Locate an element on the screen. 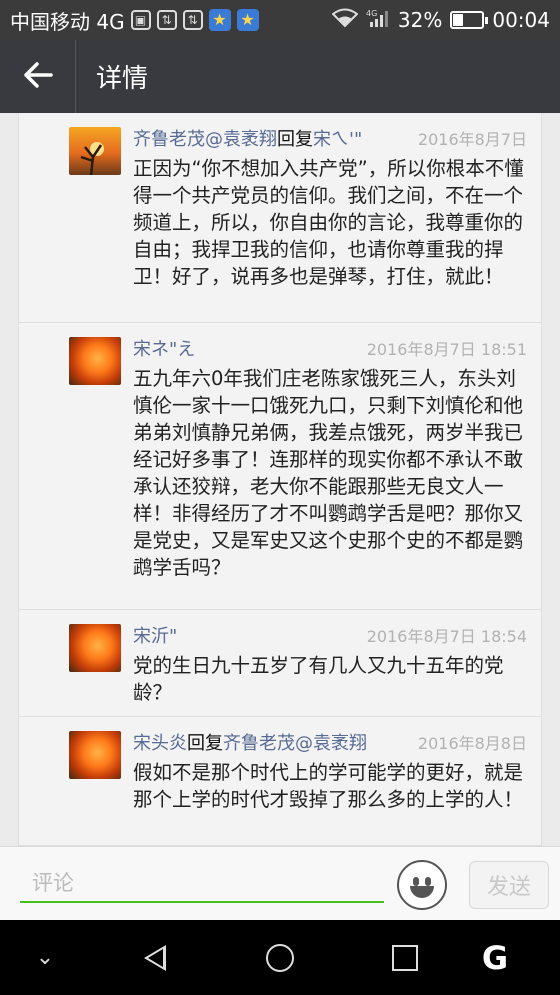 The width and height of the screenshot is (560, 995). comment-time: 2016年8月7日 is located at coordinates (472, 139).